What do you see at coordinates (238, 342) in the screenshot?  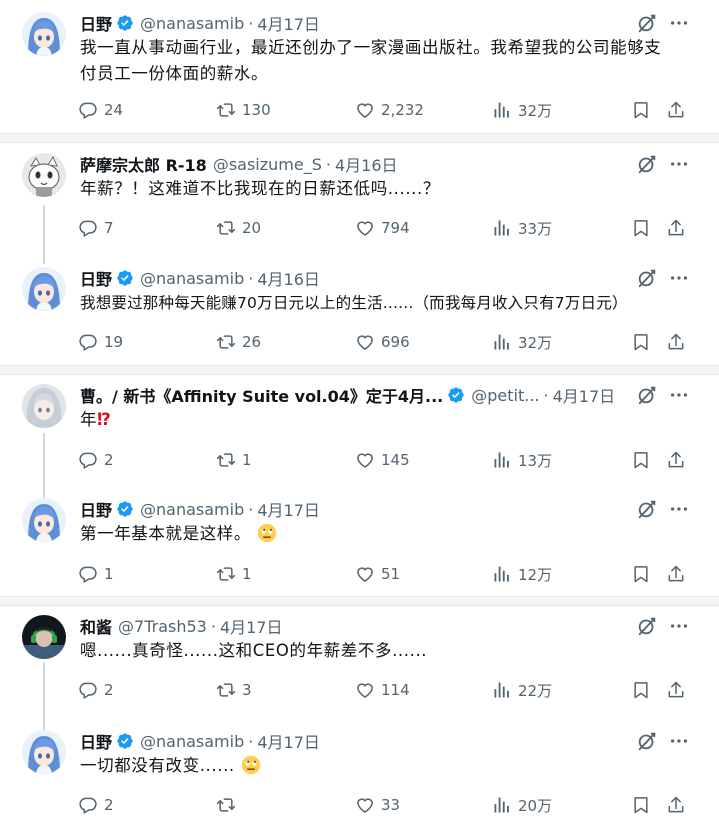 I see `retweet-button: 26` at bounding box center [238, 342].